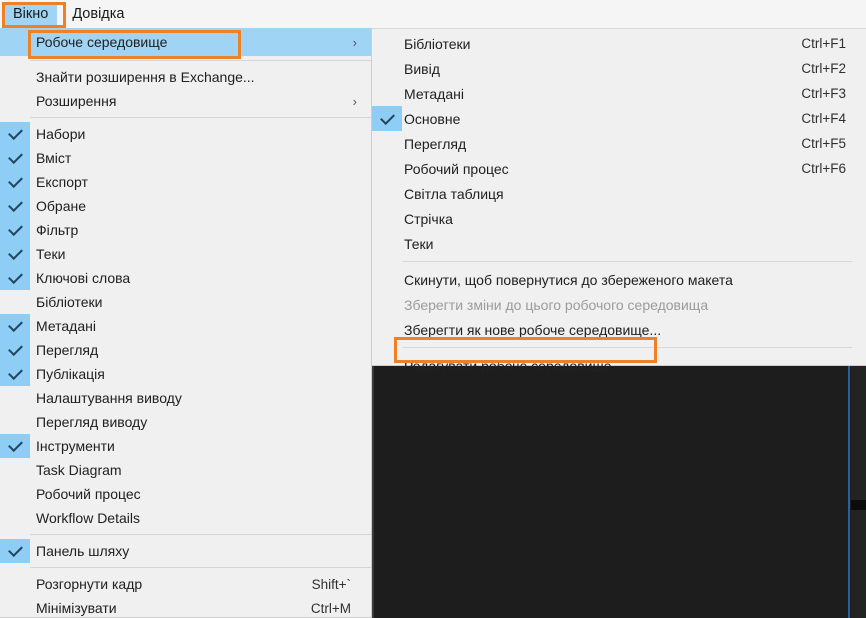 This screenshot has width=866, height=618. Describe the element at coordinates (185, 470) in the screenshot. I see `menu-item-19: Task Diagram` at that location.